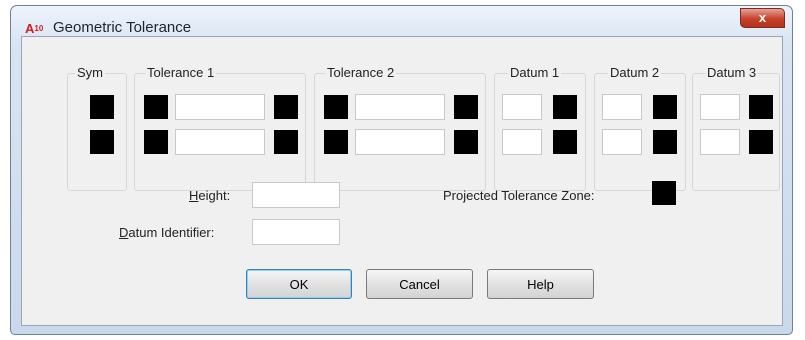 This screenshot has height=340, width=805. Describe the element at coordinates (540, 128) in the screenshot. I see `datum-1-group: Datum 1` at that location.